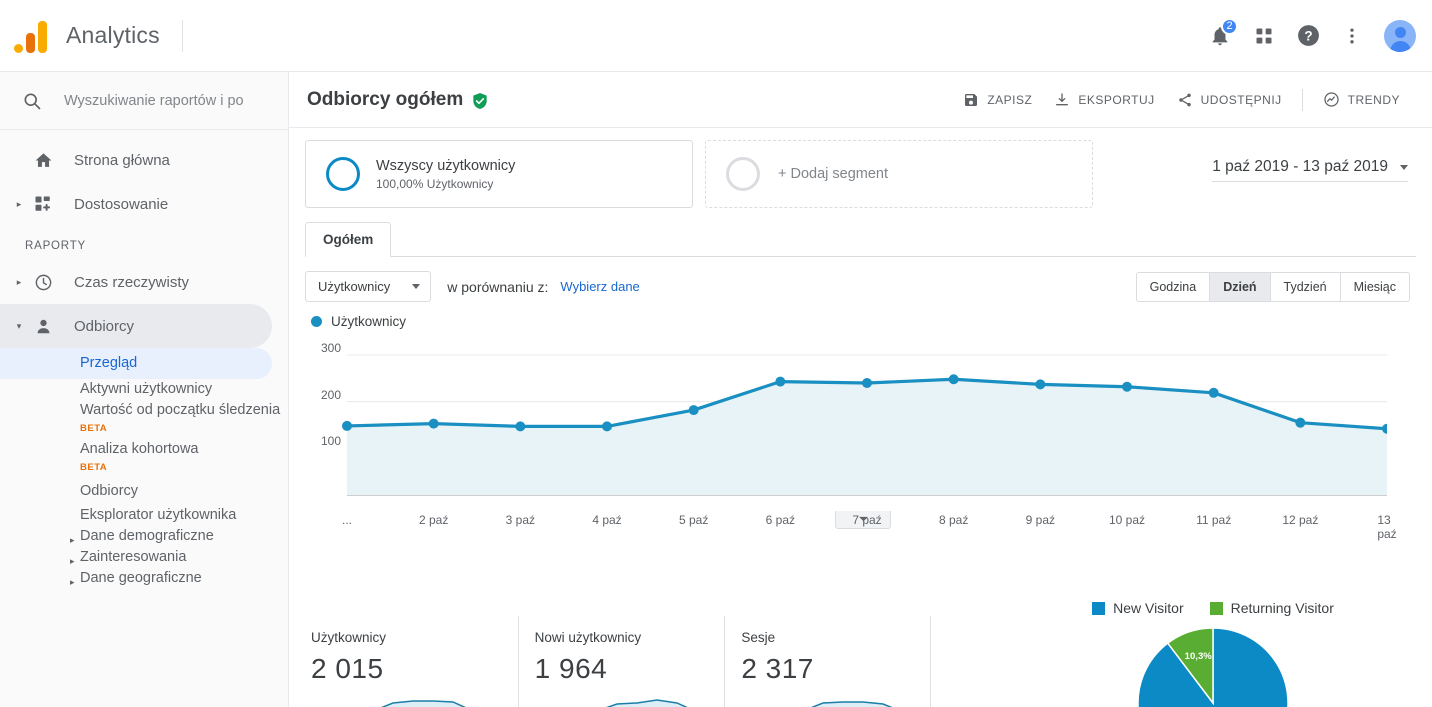 The height and width of the screenshot is (707, 1432). I want to click on tab-label: Ogółem, so click(348, 239).